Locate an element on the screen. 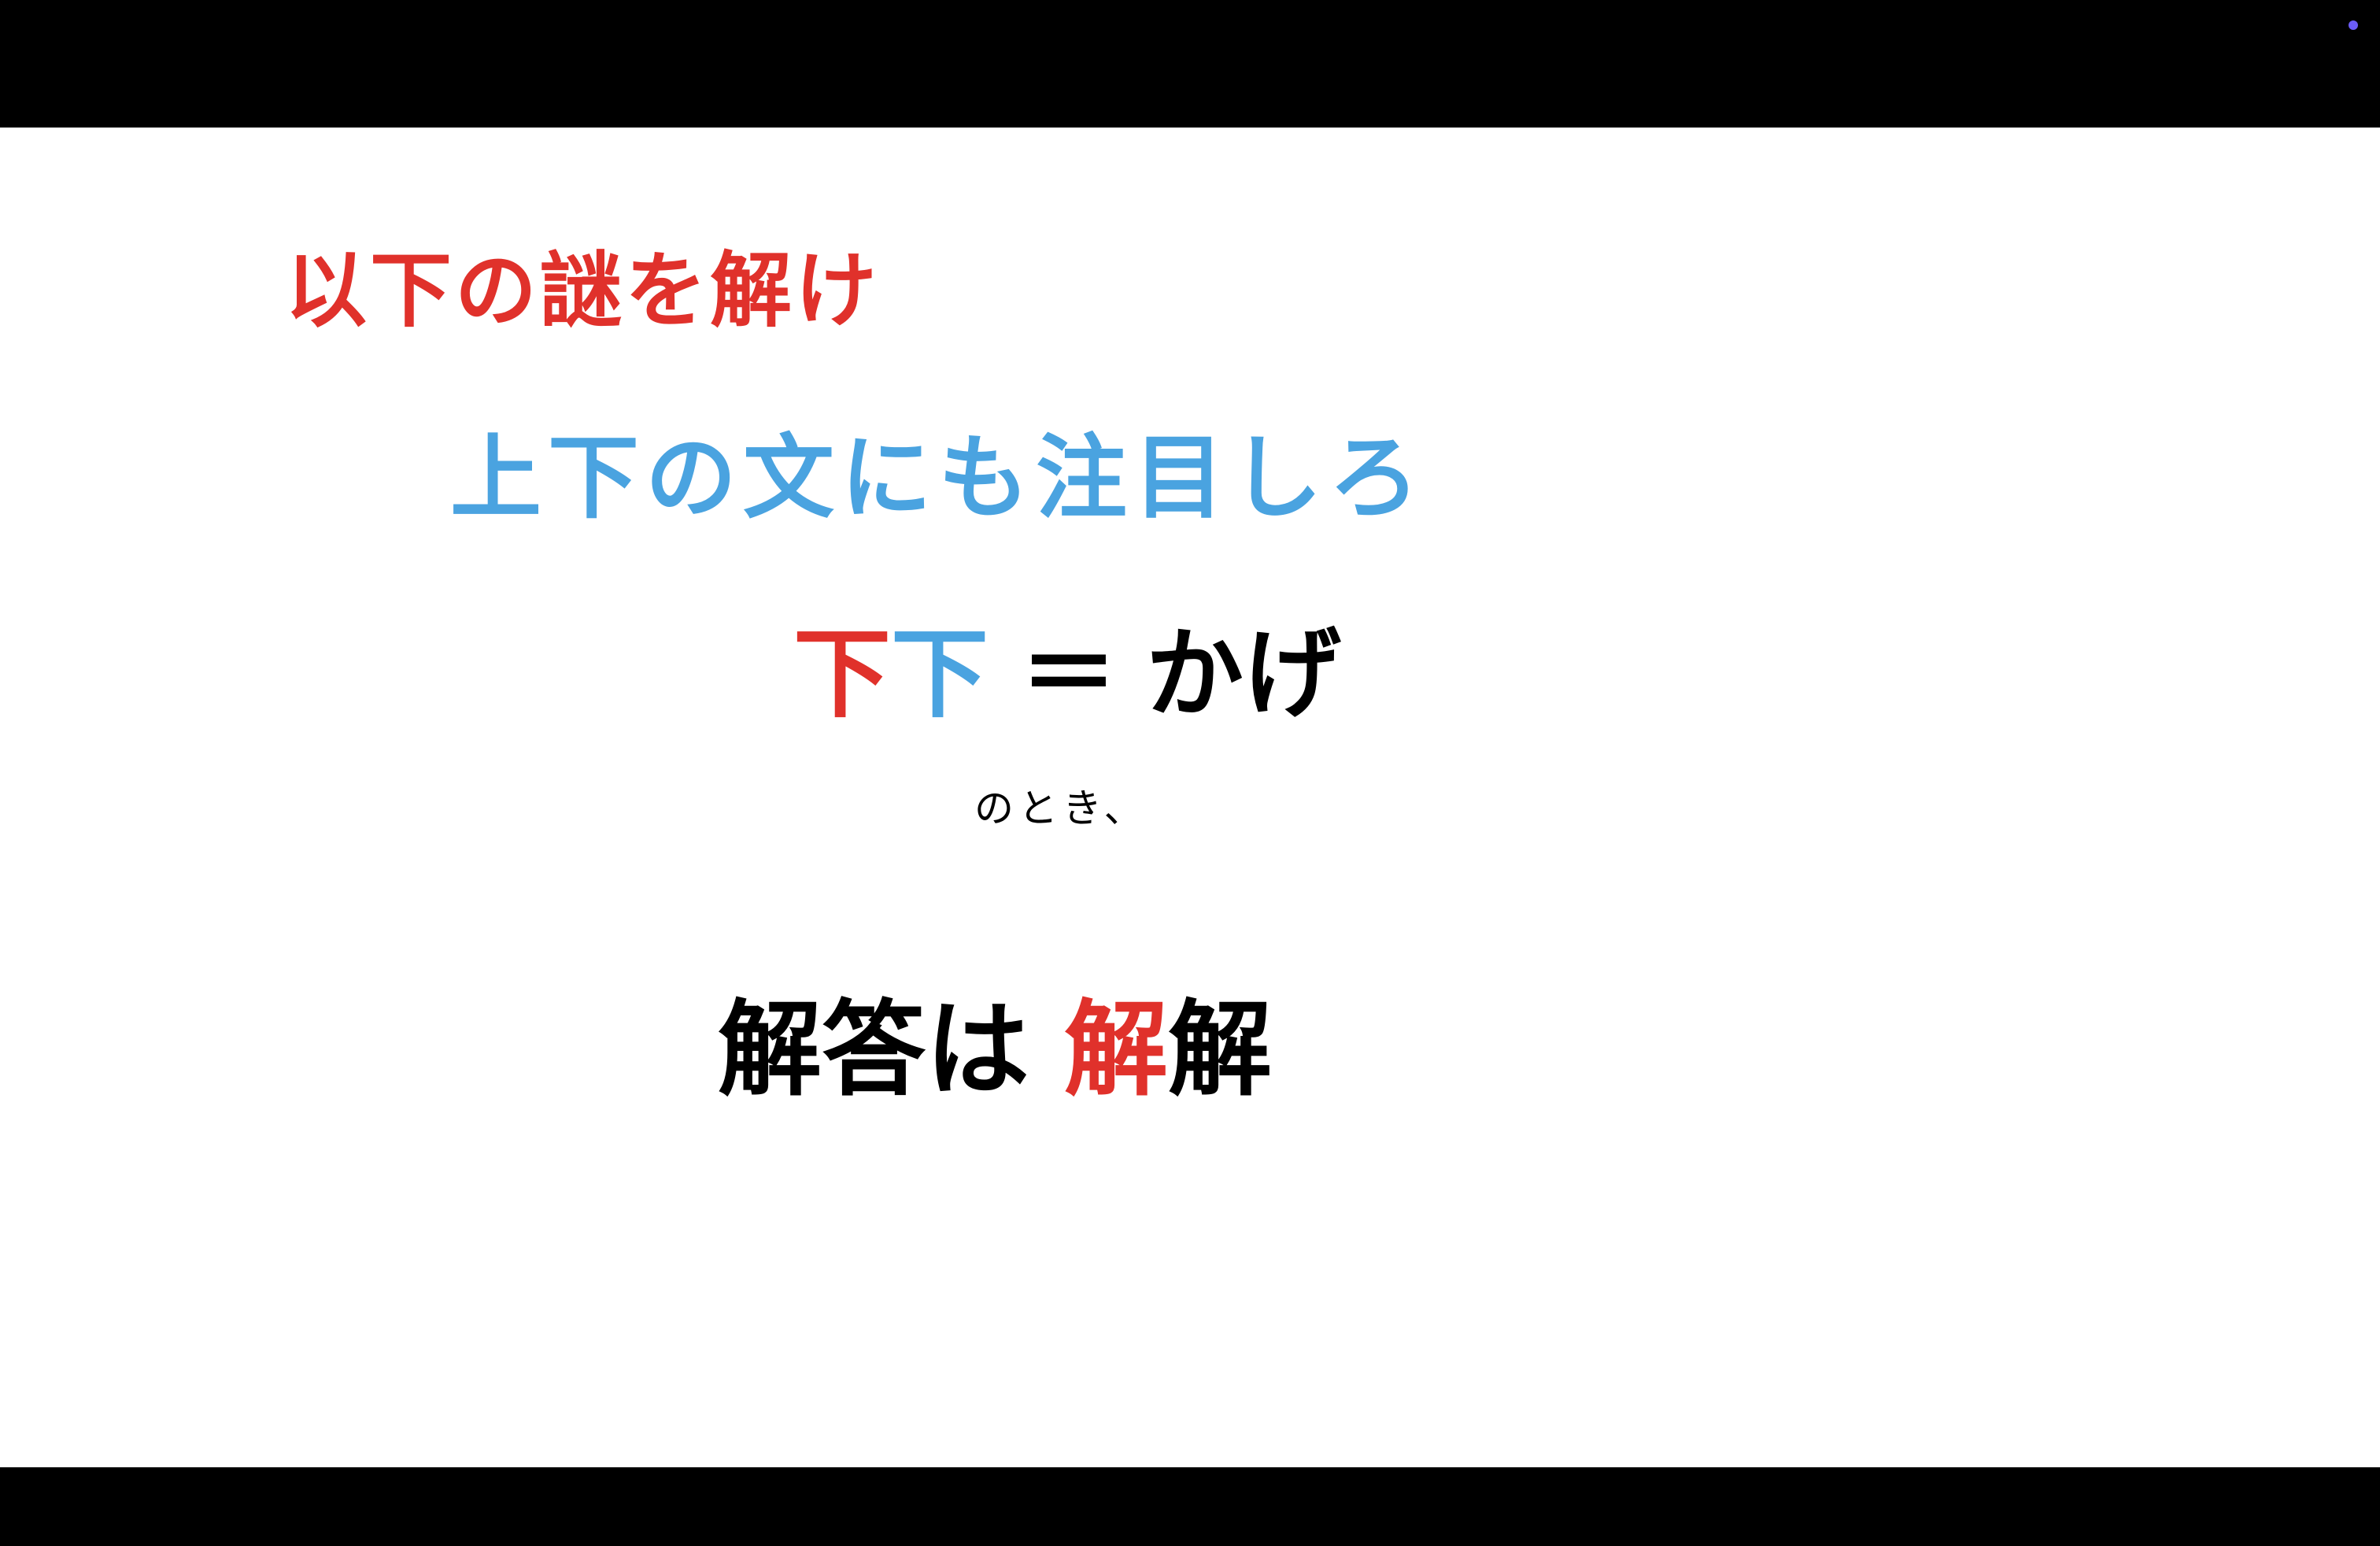  caption-text: のとき、 is located at coordinates (1061, 808).